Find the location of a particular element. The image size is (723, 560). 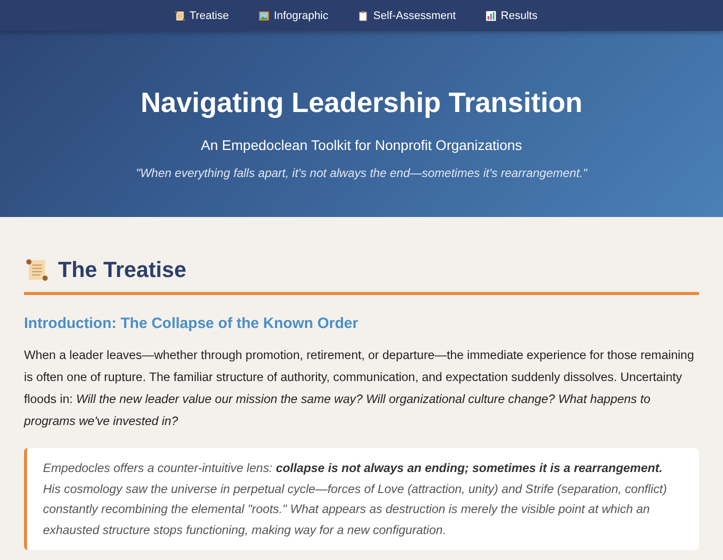

subtitle: An Empedoclean Toolkit for Nonprofit Organizations is located at coordinates (362, 145).